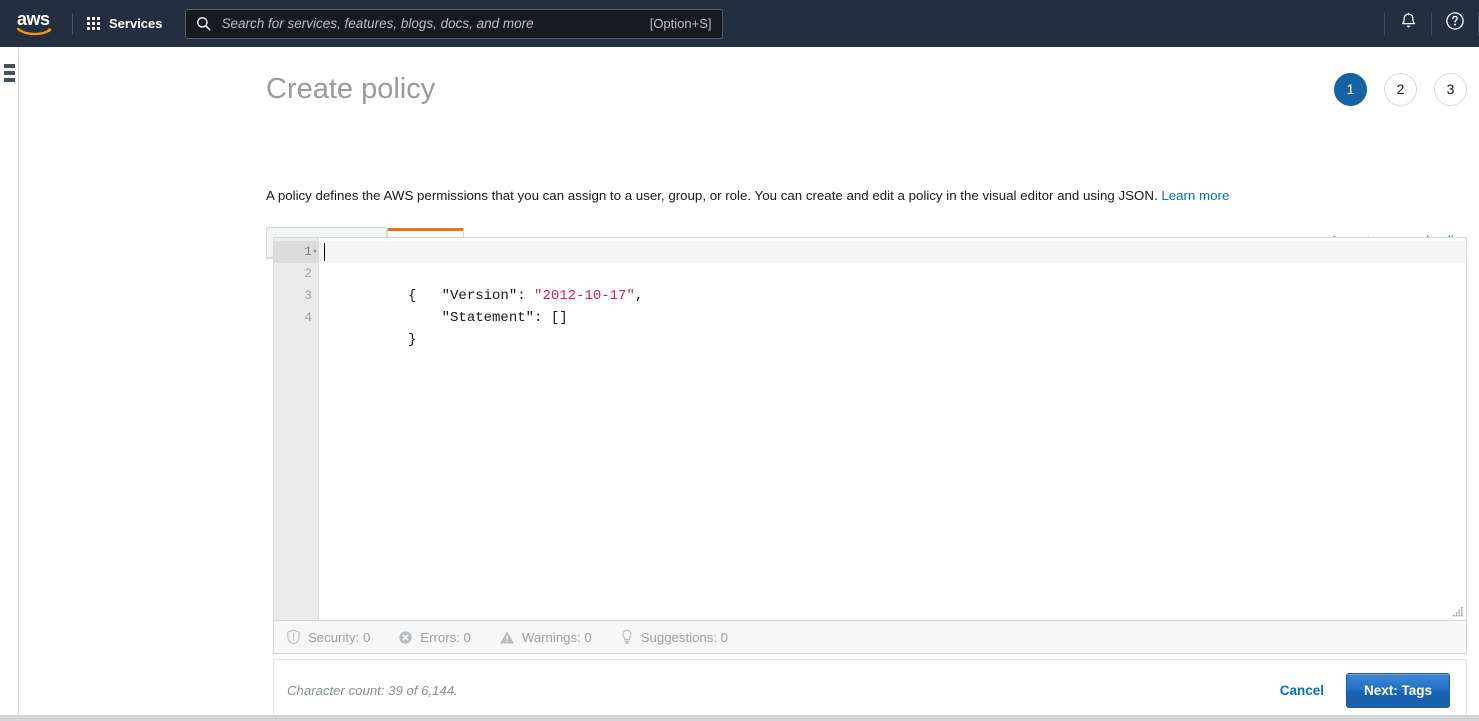 Image resolution: width=1479 pixels, height=721 pixels. Describe the element at coordinates (351, 88) in the screenshot. I see `page-title: Create policy` at that location.